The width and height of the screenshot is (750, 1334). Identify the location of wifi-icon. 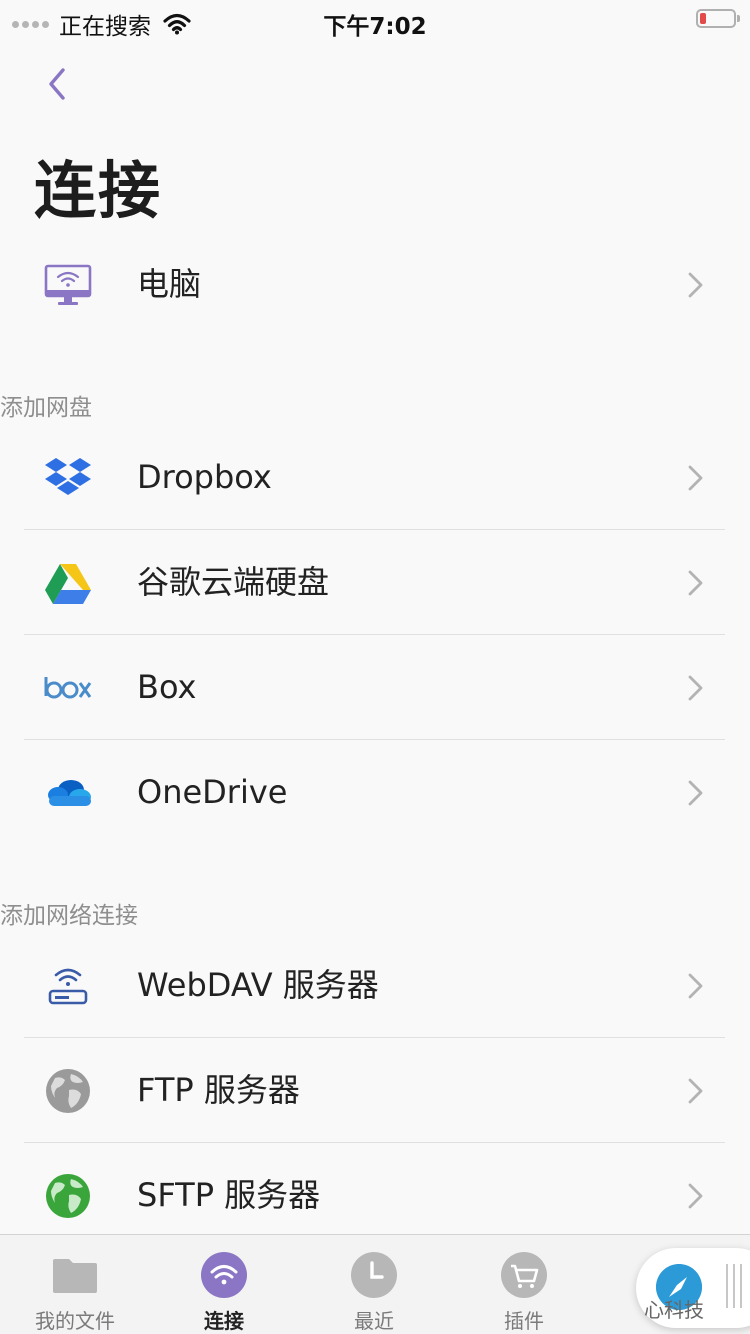
(224, 1275).